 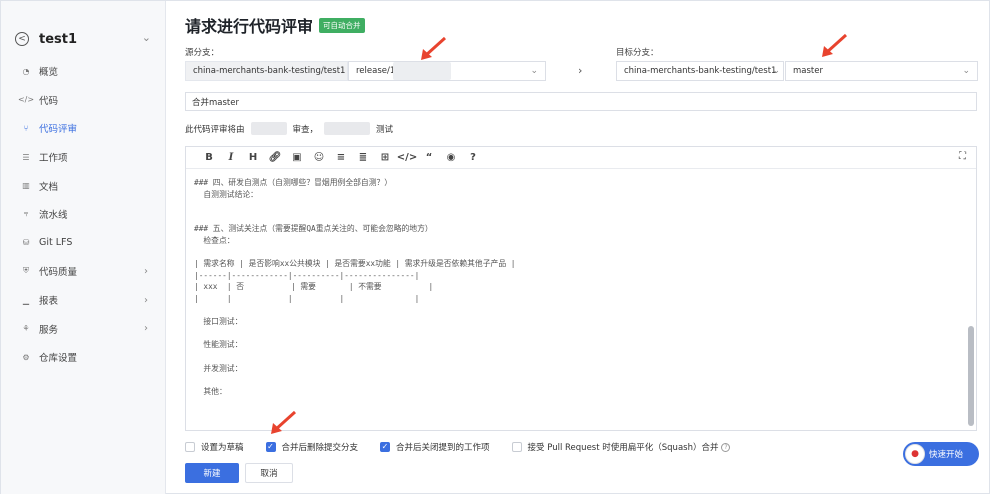 I want to click on target-branch-select: master ⌄, so click(x=881, y=71).